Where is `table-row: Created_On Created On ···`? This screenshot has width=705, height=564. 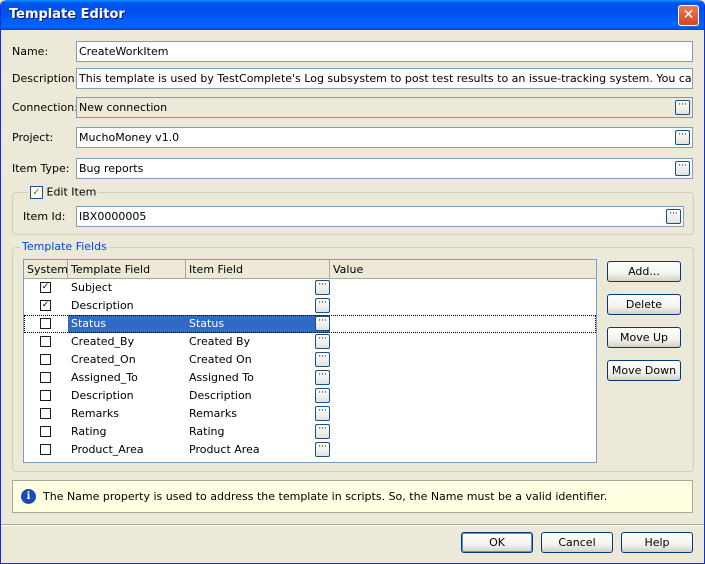
table-row: Created_On Created On ··· is located at coordinates (310, 360).